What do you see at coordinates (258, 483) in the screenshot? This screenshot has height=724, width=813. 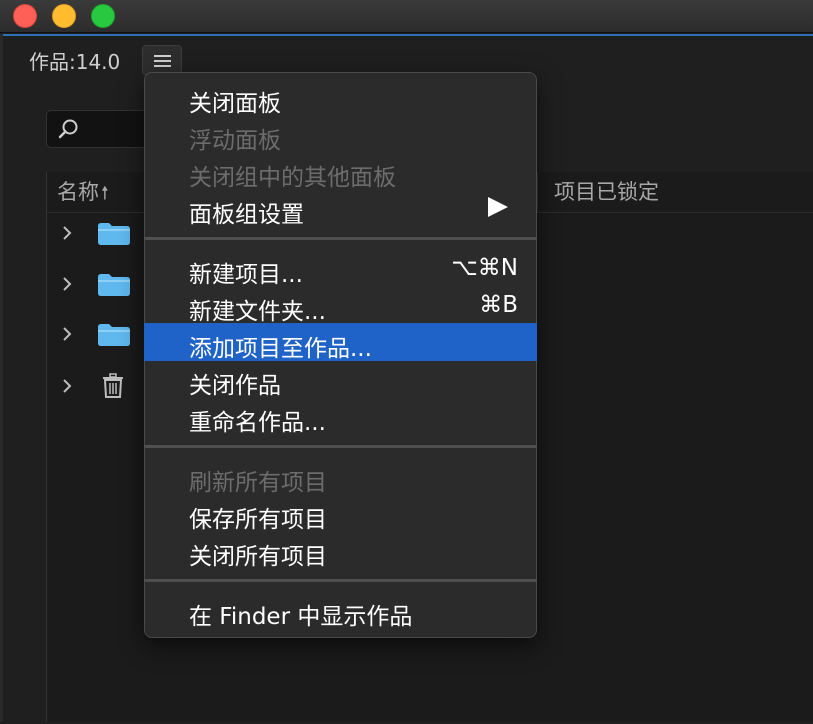 I see `menu-item-refresh-all: 刷新所有项目` at bounding box center [258, 483].